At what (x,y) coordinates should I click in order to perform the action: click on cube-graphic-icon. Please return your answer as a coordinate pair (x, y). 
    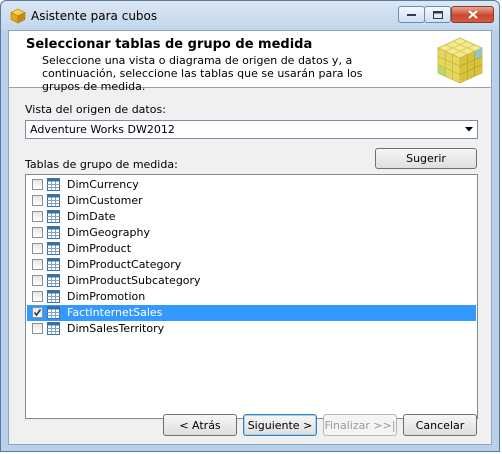
    Looking at the image, I should click on (460, 60).